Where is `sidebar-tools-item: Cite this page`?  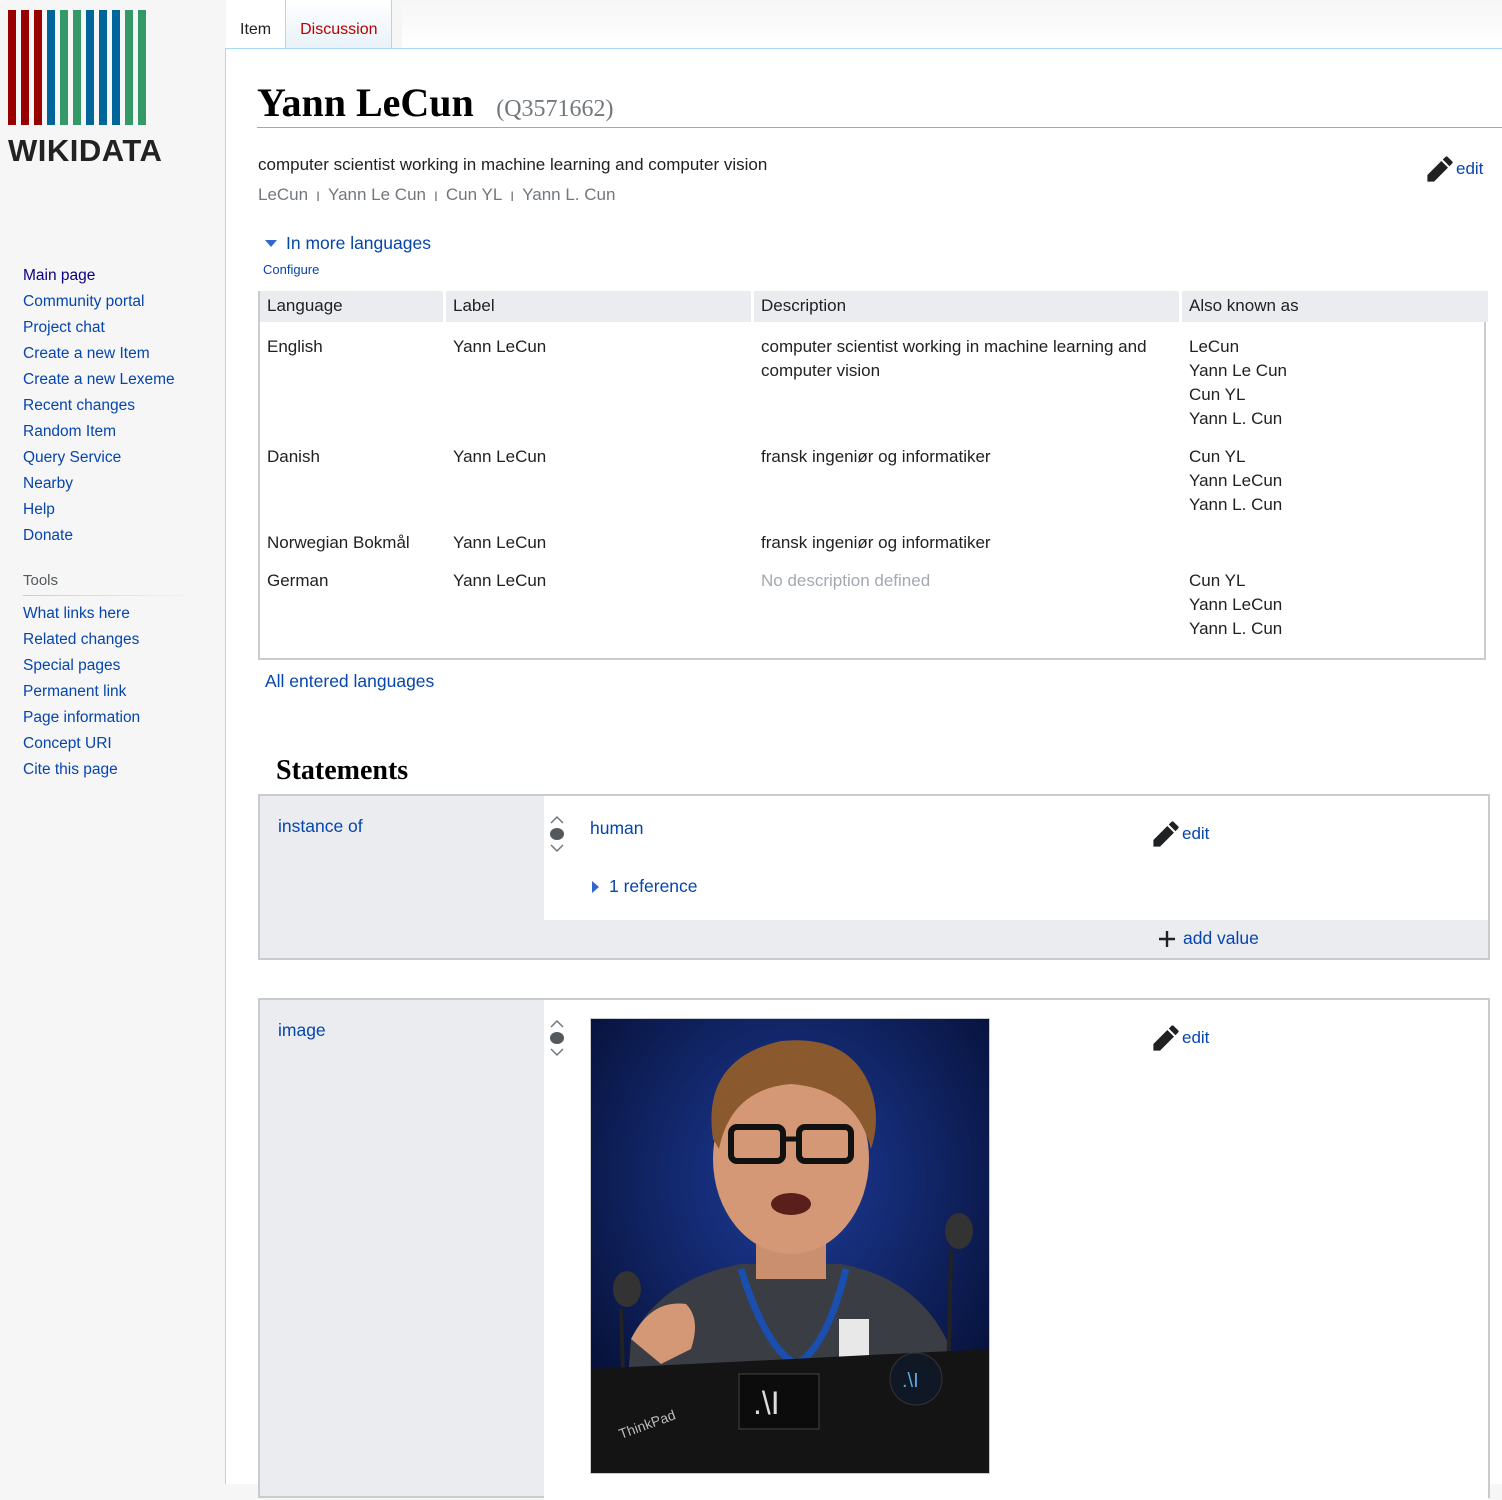 sidebar-tools-item: Cite this page is located at coordinates (81, 770).